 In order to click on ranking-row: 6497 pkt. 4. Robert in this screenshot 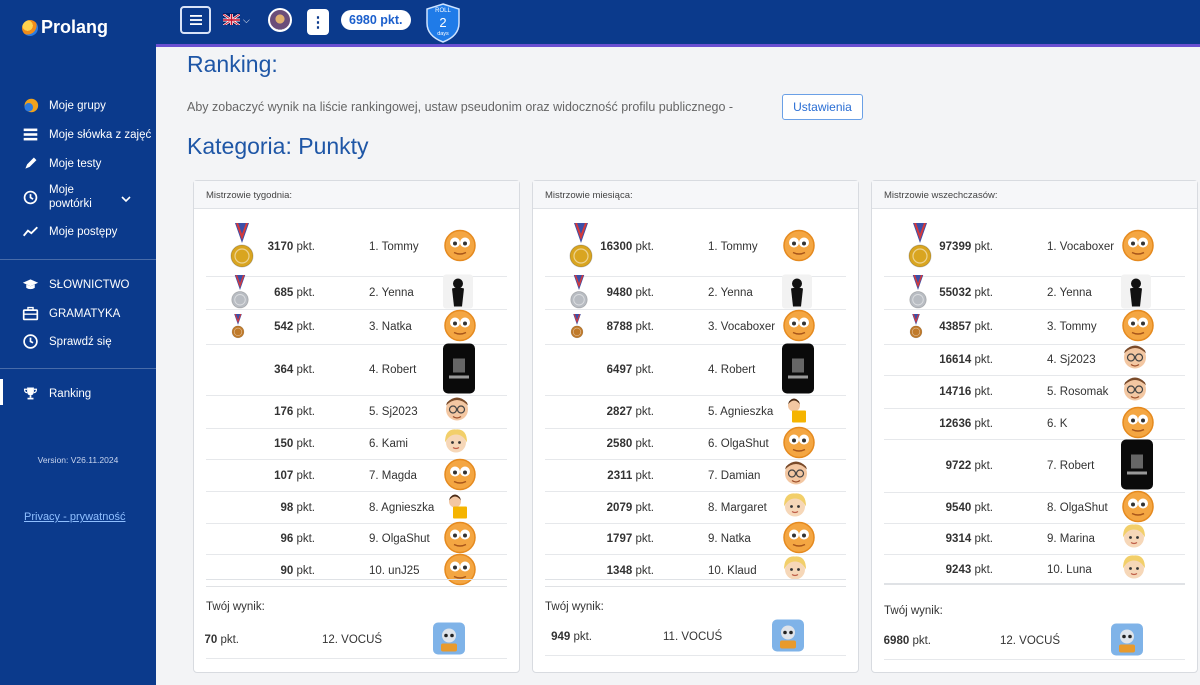, I will do `click(695, 369)`.